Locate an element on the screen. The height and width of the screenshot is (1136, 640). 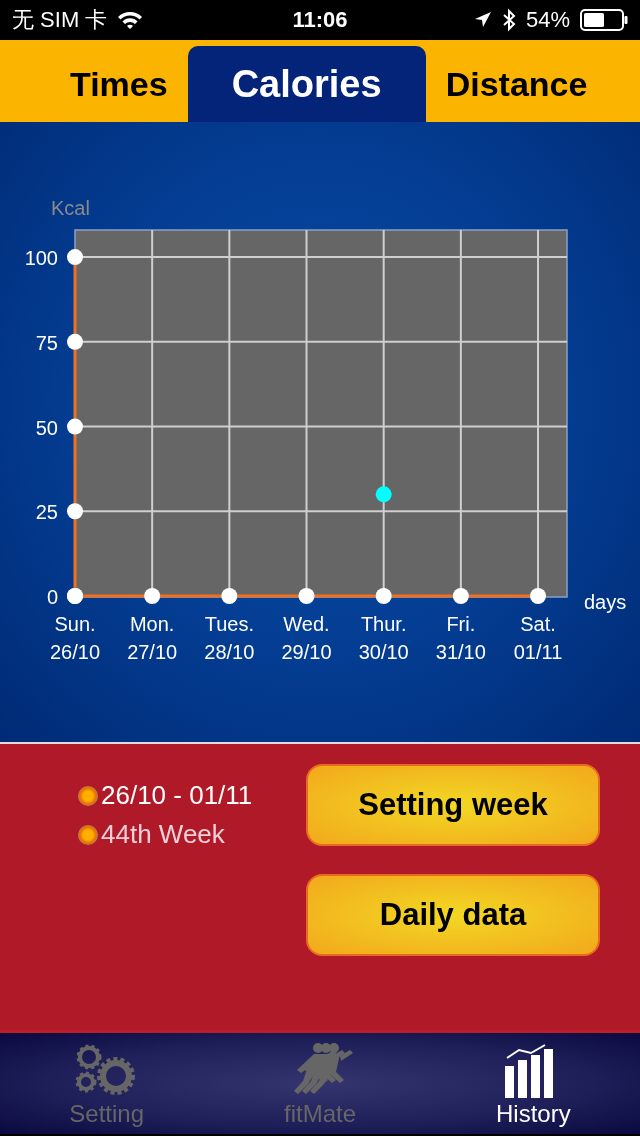
battery-percent-text: 54% is located at coordinates (547, 20).